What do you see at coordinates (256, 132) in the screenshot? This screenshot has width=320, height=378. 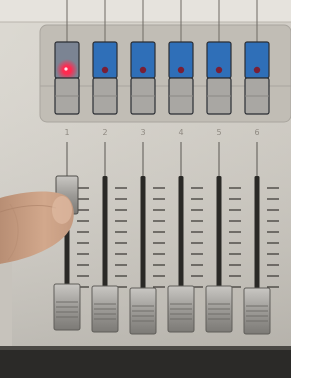 I see `channel-number-6: 6` at bounding box center [256, 132].